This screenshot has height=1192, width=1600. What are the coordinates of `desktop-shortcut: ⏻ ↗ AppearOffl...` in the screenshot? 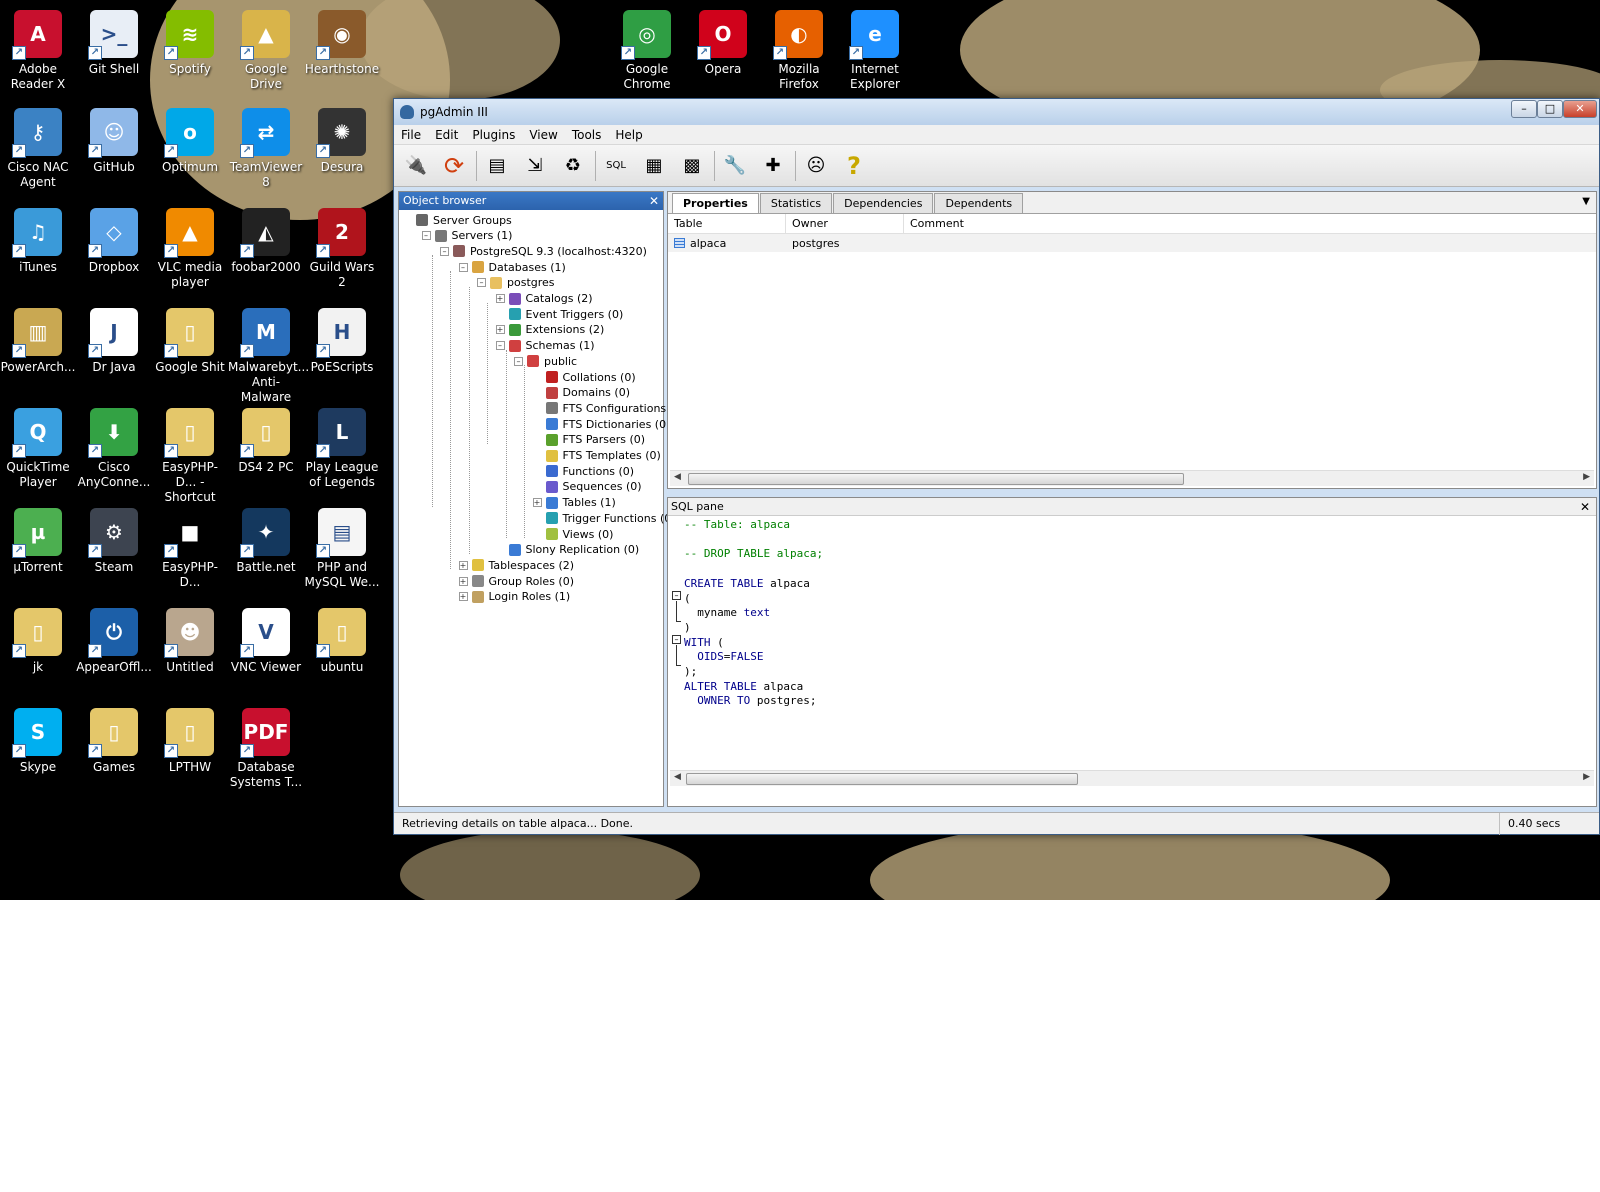 It's located at (114, 650).